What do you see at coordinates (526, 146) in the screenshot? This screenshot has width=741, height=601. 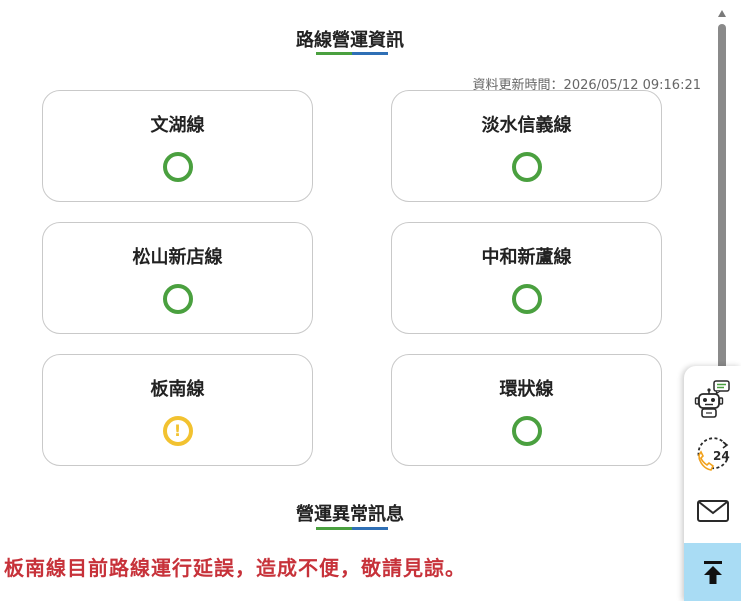 I see `line-card-tamsui-xinyi: 淡水信義線` at bounding box center [526, 146].